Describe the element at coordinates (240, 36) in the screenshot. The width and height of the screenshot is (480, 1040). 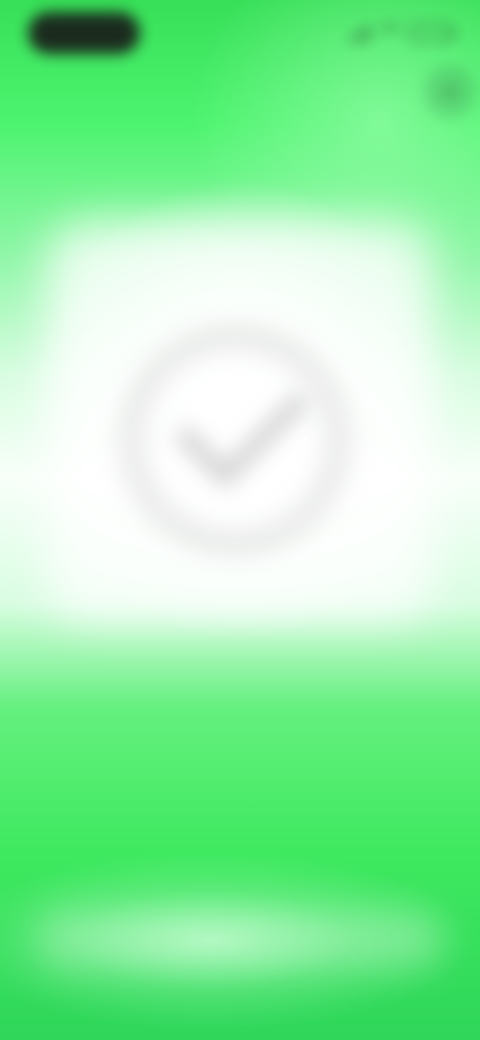
I see `status-bar` at that location.